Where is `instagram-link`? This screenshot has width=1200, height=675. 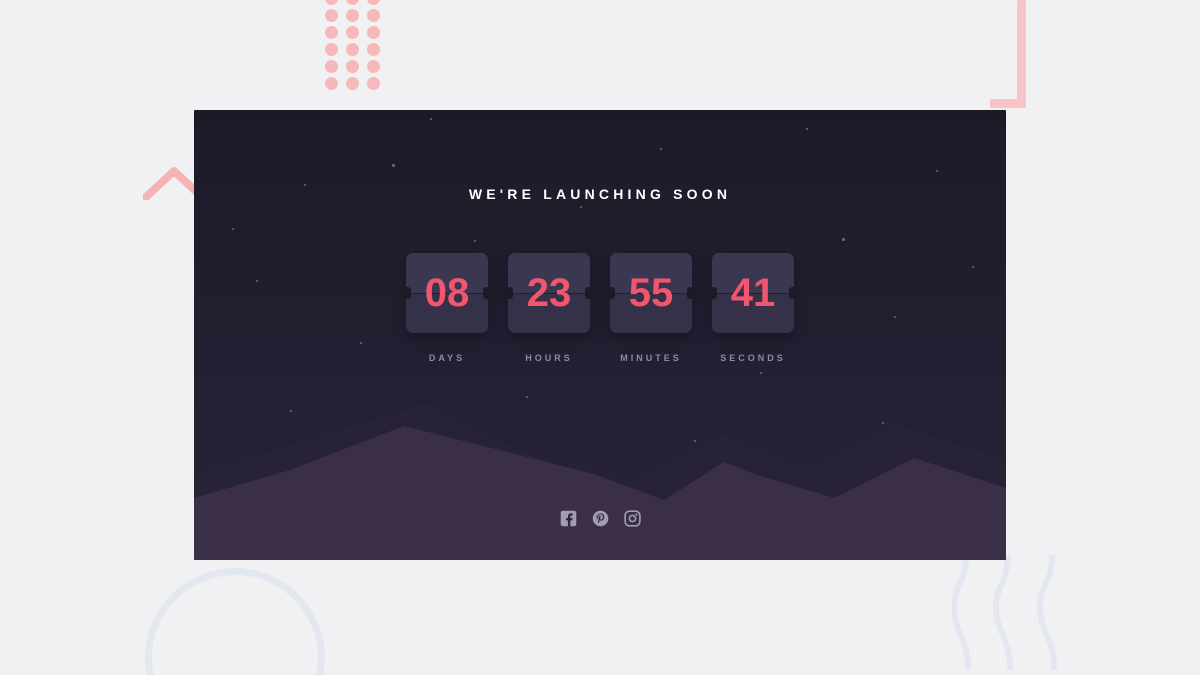
instagram-link is located at coordinates (632, 518).